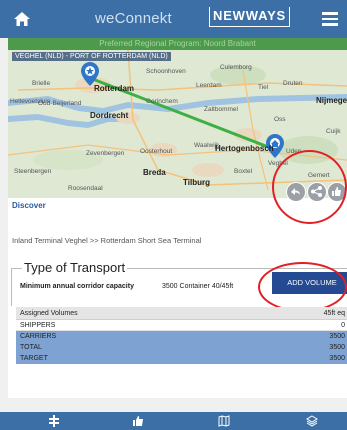 This screenshot has width=347, height=430. Describe the element at coordinates (181, 313) in the screenshot. I see `table-header: Assigned Volumes 45ft eq` at that location.